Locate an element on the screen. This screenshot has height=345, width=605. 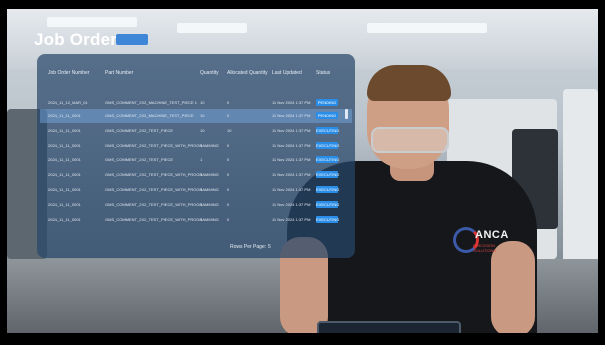
title-badge is located at coordinates (132, 39).